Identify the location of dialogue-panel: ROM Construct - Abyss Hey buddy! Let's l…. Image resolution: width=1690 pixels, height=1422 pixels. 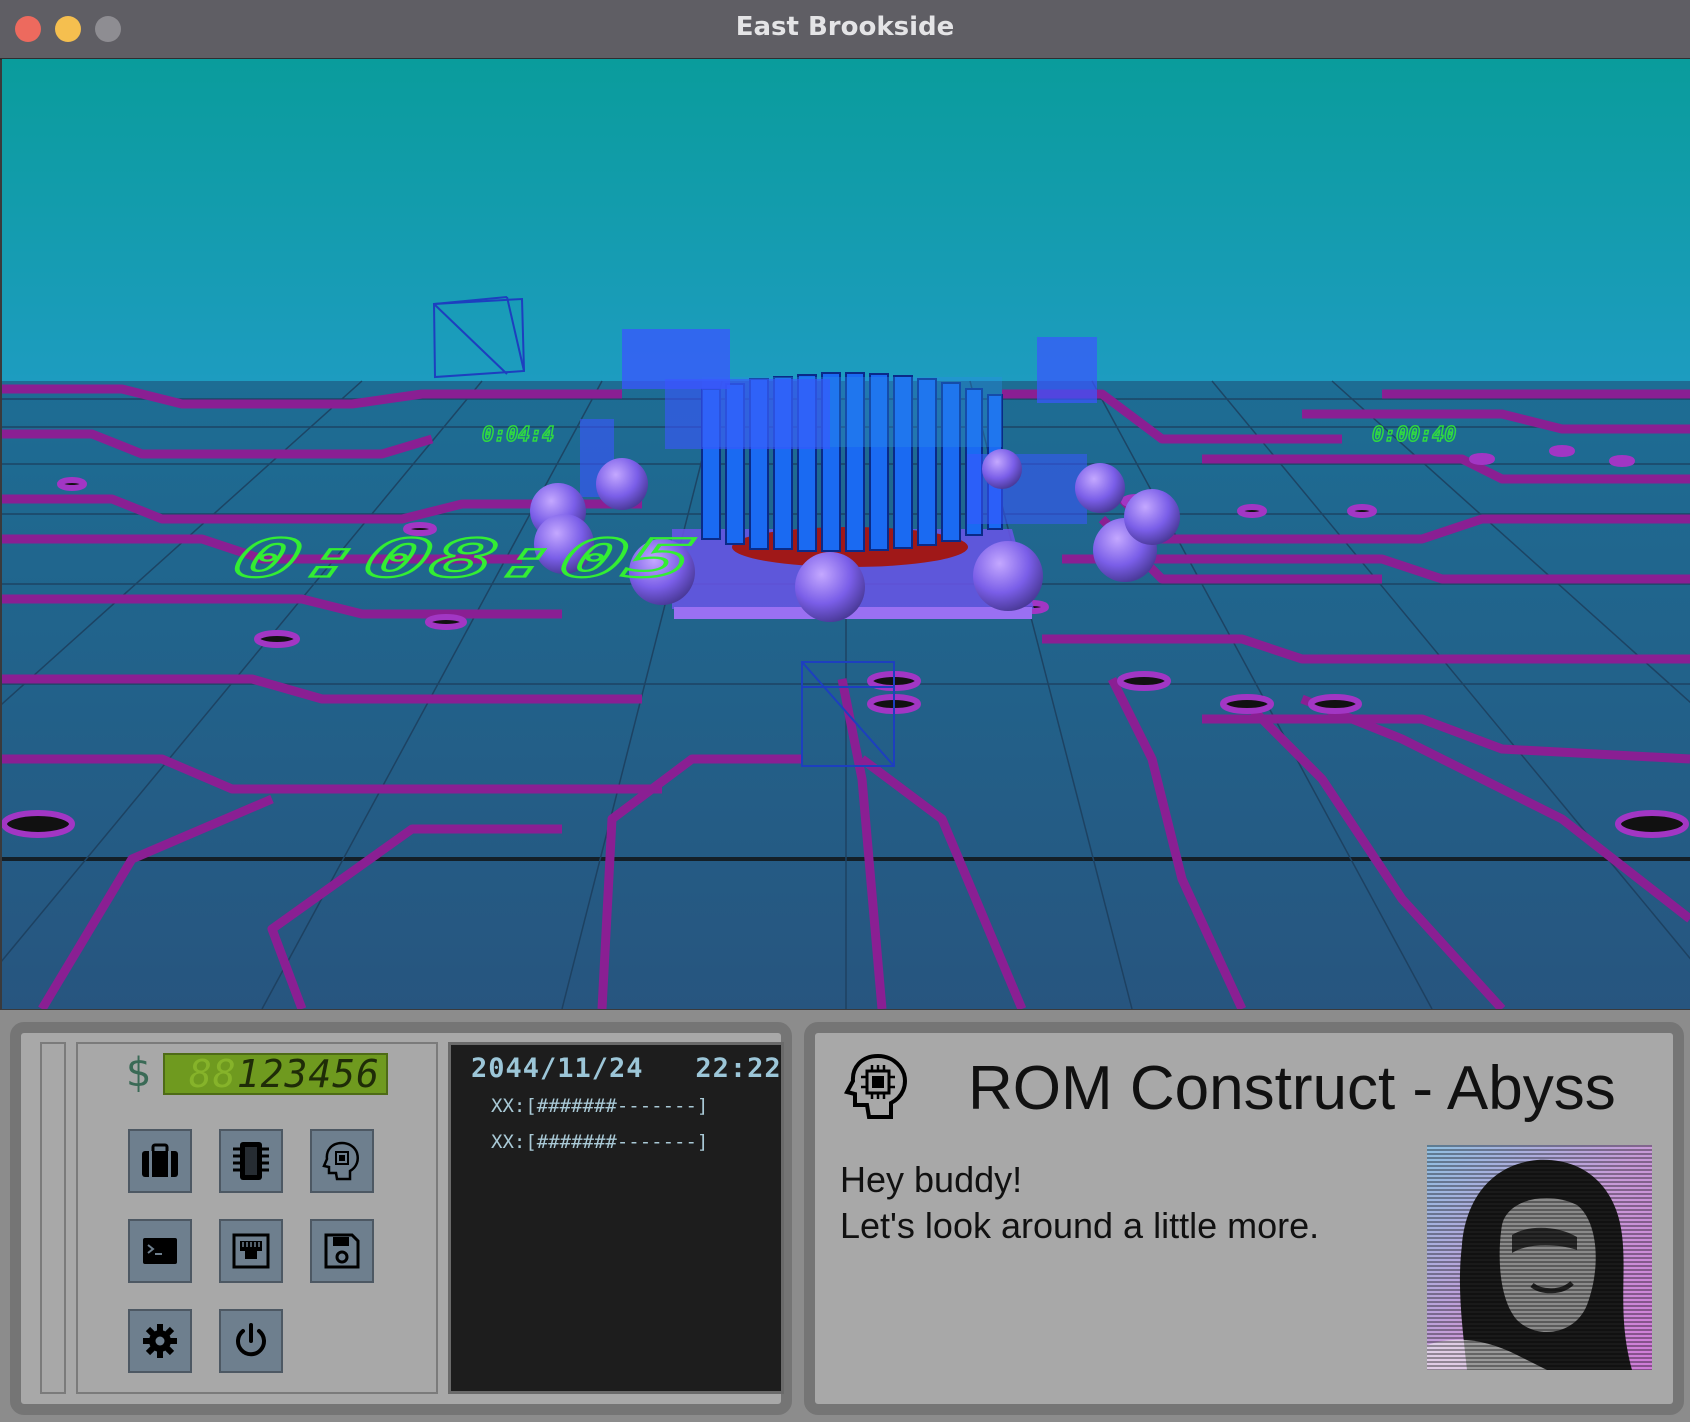
(1244, 1218).